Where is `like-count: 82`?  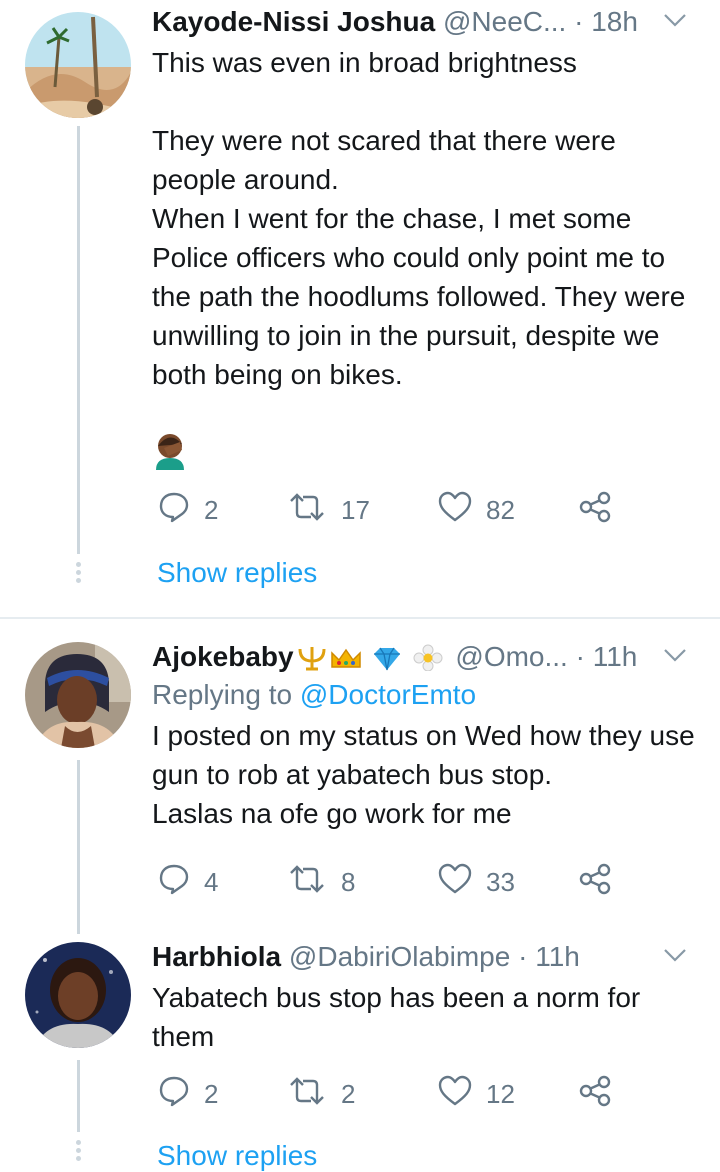 like-count: 82 is located at coordinates (500, 509).